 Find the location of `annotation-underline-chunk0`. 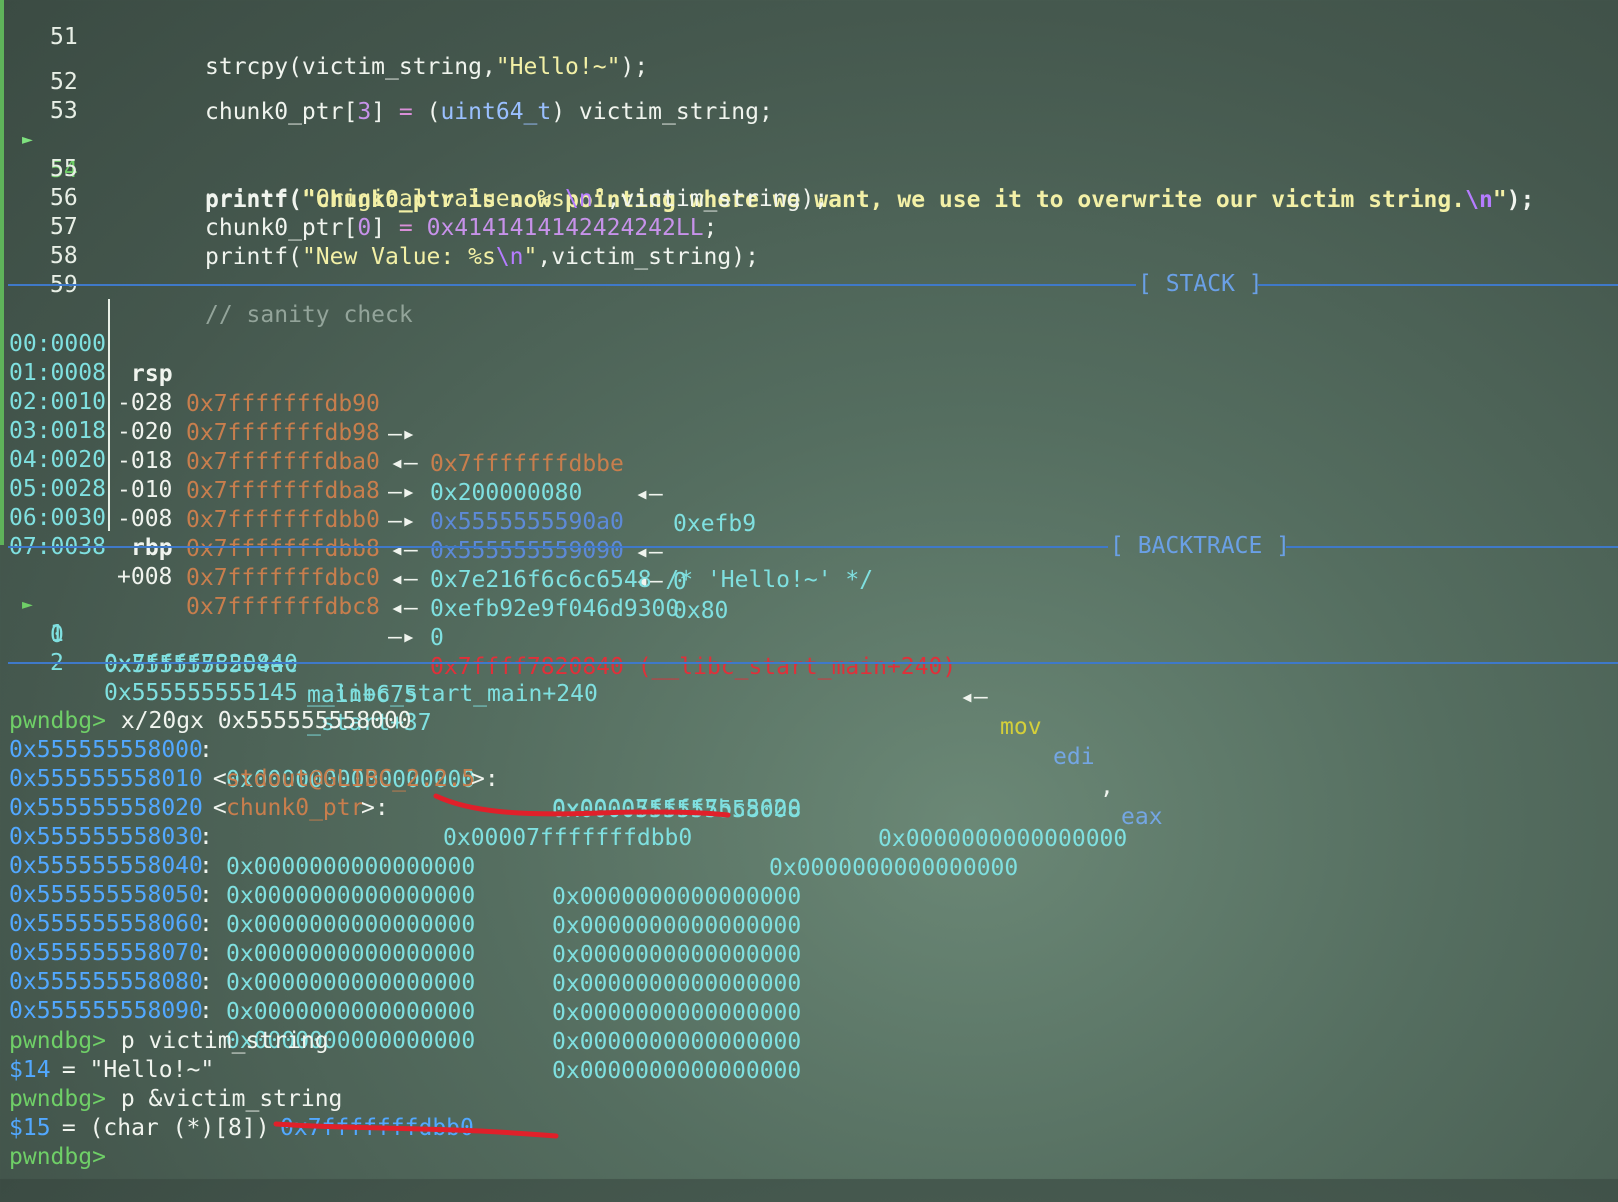

annotation-underline-chunk0 is located at coordinates (582, 805).